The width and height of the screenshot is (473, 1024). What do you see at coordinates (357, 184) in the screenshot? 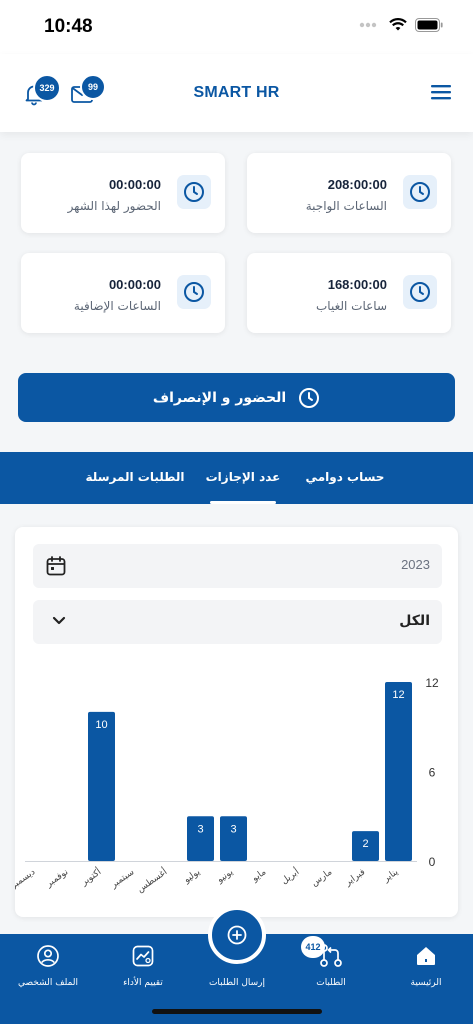
I see `stat-value: 208:00:00` at bounding box center [357, 184].